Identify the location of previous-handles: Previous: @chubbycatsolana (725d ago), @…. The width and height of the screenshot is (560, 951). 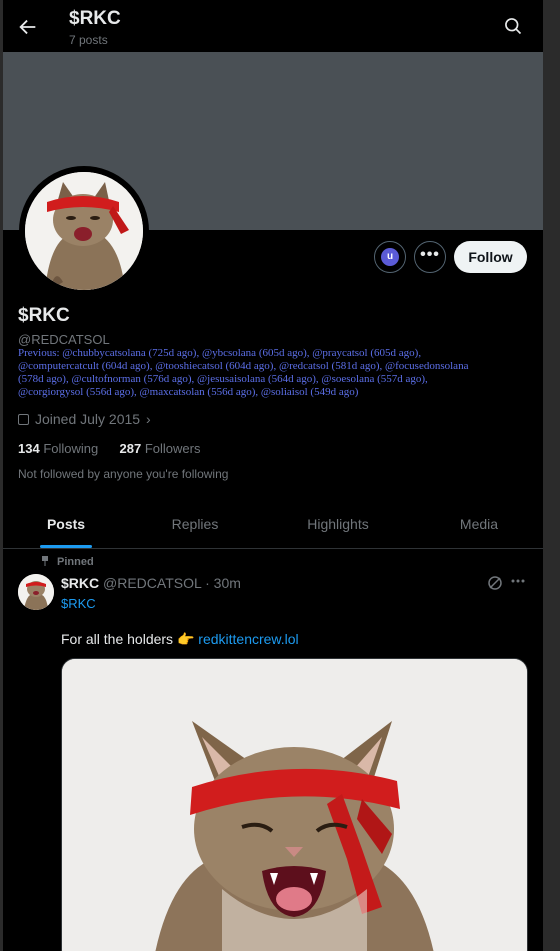
(268, 373).